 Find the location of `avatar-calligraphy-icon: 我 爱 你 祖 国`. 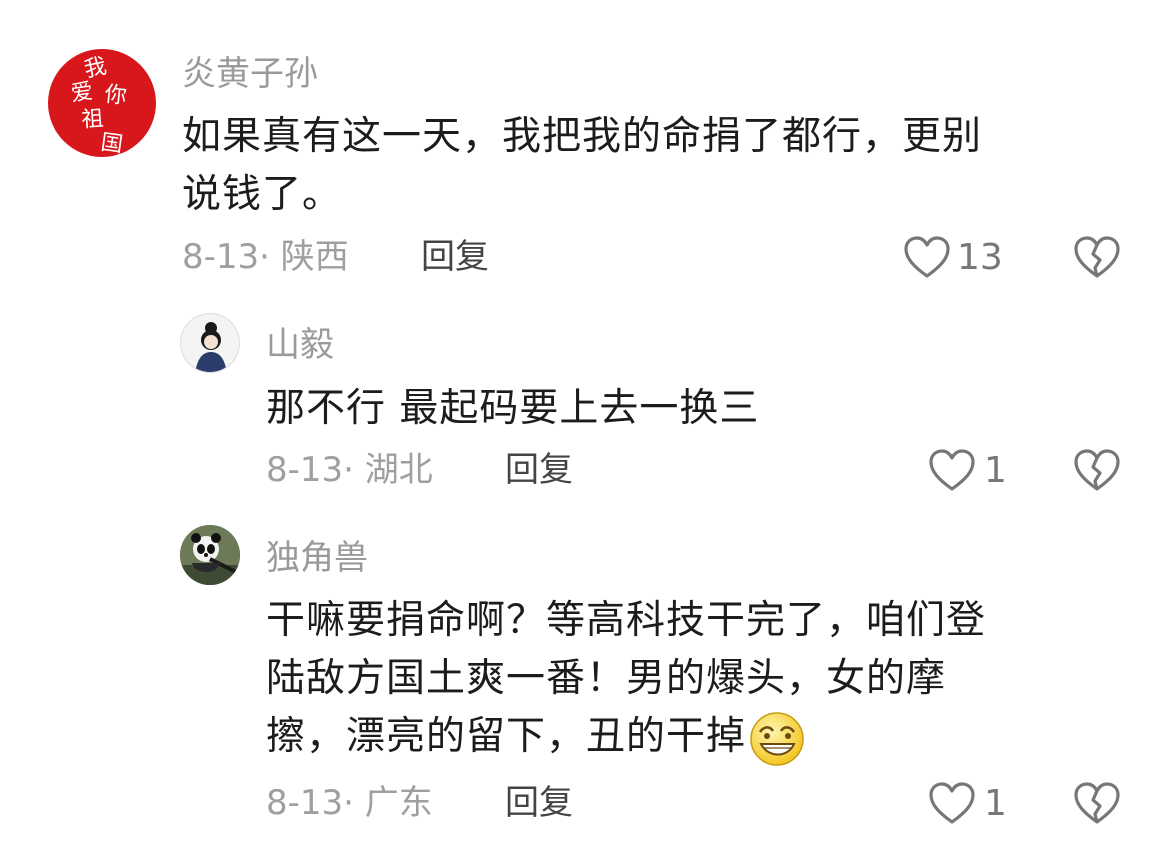

avatar-calligraphy-icon: 我 爱 你 祖 国 is located at coordinates (98, 105).